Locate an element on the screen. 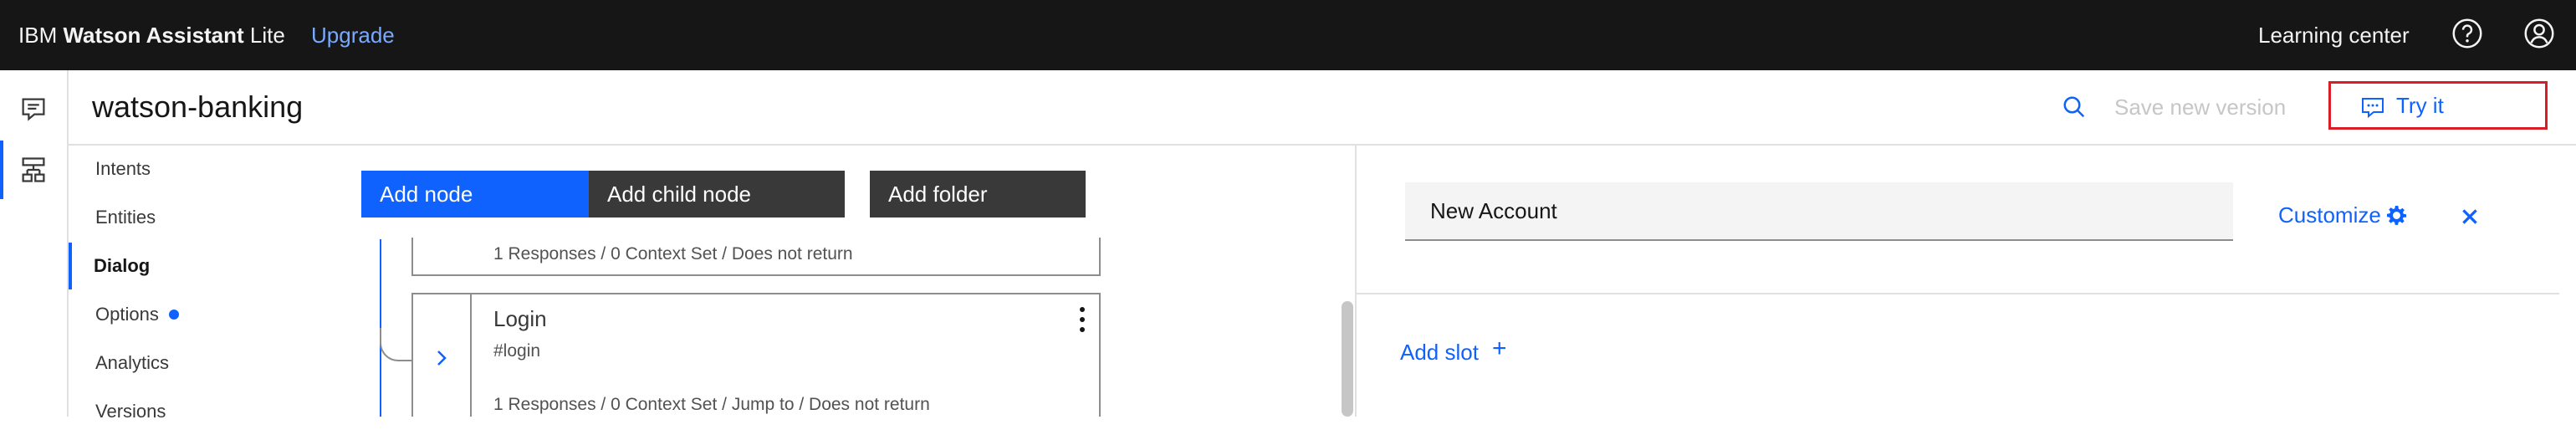 The width and height of the screenshot is (2576, 435). nav-item-dialog: Dialog is located at coordinates (194, 266).